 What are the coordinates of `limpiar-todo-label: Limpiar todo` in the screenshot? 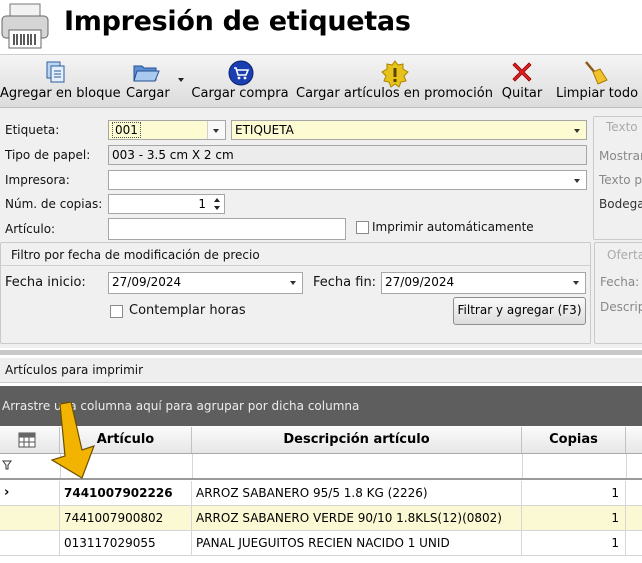 It's located at (597, 93).